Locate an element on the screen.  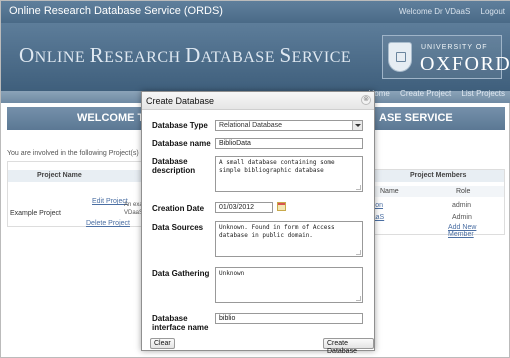
welcome-user: Welcome Dr VDaaS is located at coordinates (434, 11).